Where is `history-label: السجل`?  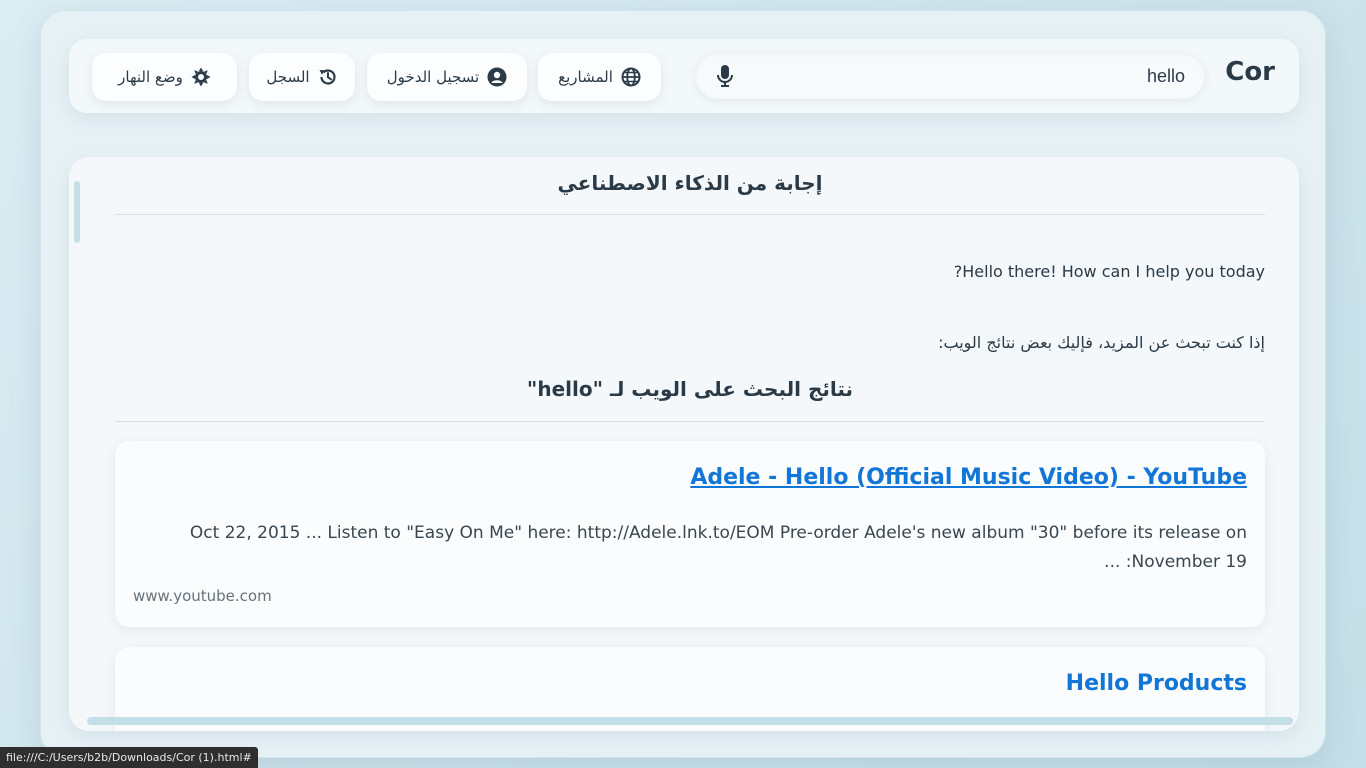 history-label: السجل is located at coordinates (288, 77).